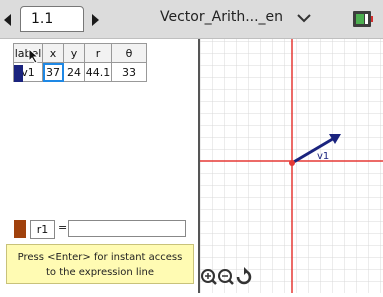 This screenshot has width=383, height=297. I want to click on previous-page-arrow-icon, so click(7, 20).